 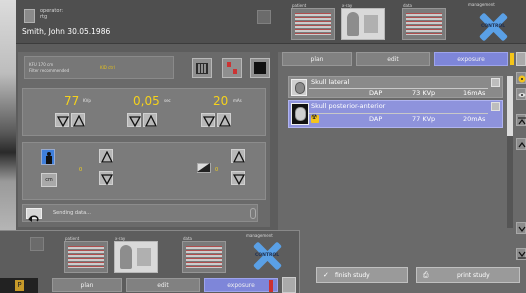 What do you see at coordinates (317, 59) in the screenshot?
I see `tab-plan: plan` at bounding box center [317, 59].